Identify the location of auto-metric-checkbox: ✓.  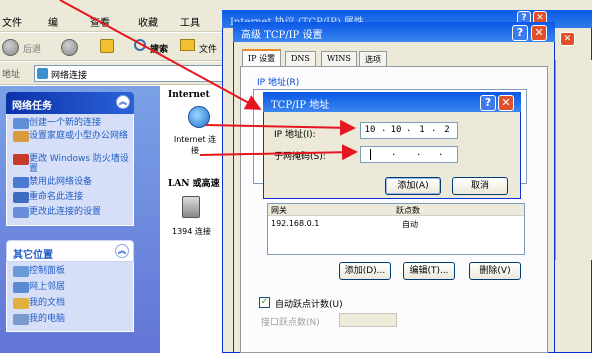
(264, 302).